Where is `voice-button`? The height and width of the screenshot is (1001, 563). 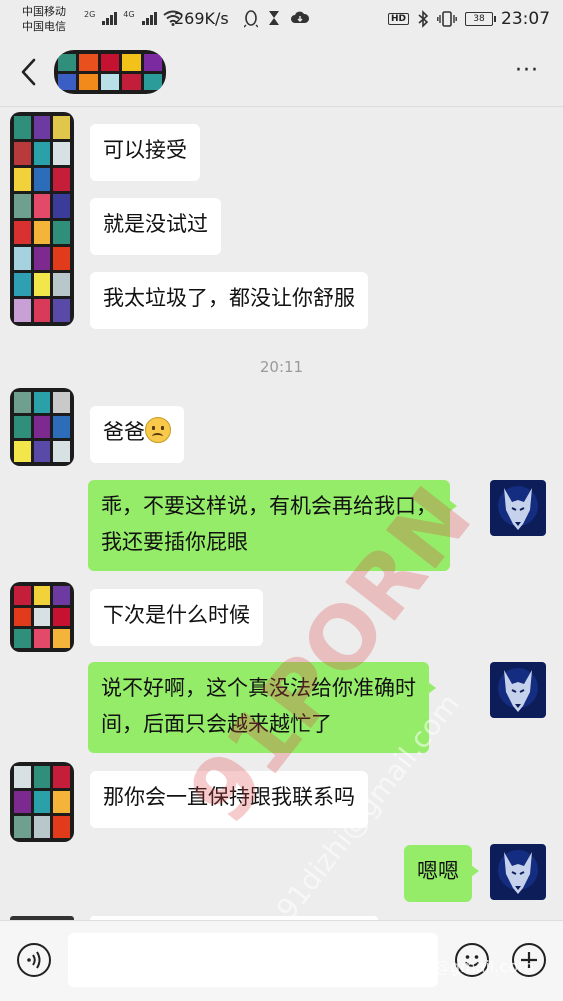 voice-button is located at coordinates (34, 960).